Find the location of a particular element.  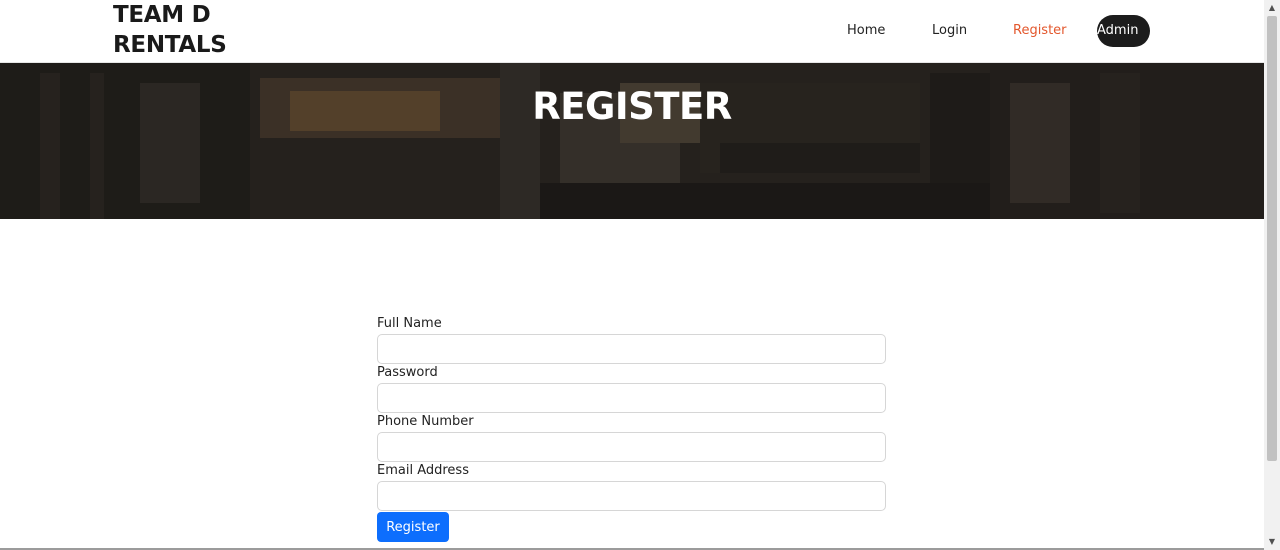

email-address-input is located at coordinates (631, 496).